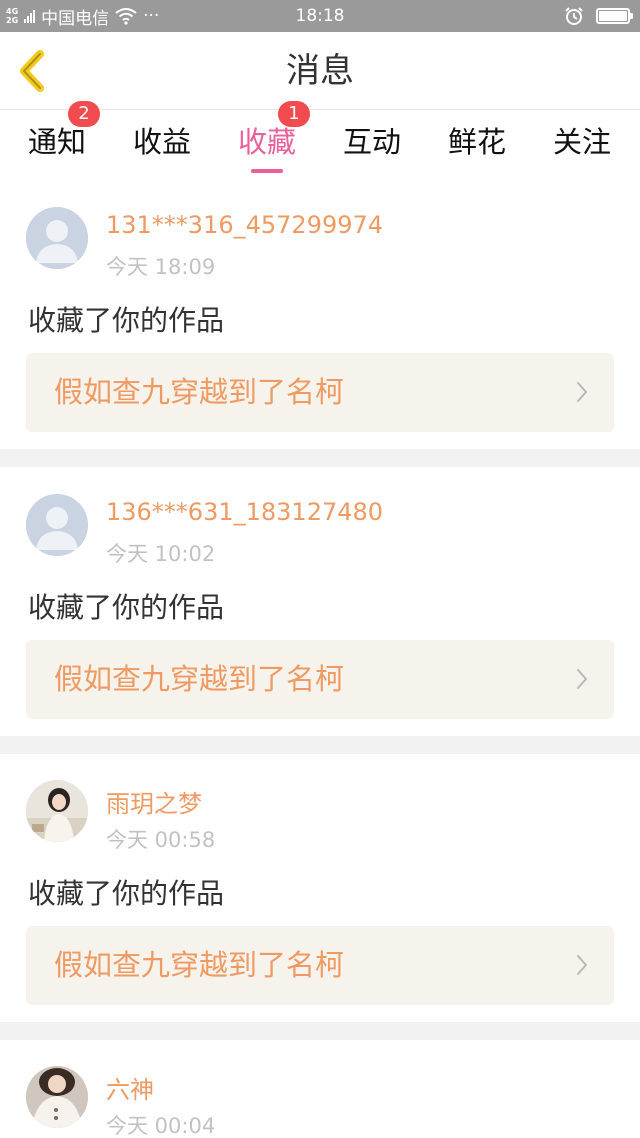 This screenshot has height=1138, width=640. I want to click on page-title: 消息, so click(320, 71).